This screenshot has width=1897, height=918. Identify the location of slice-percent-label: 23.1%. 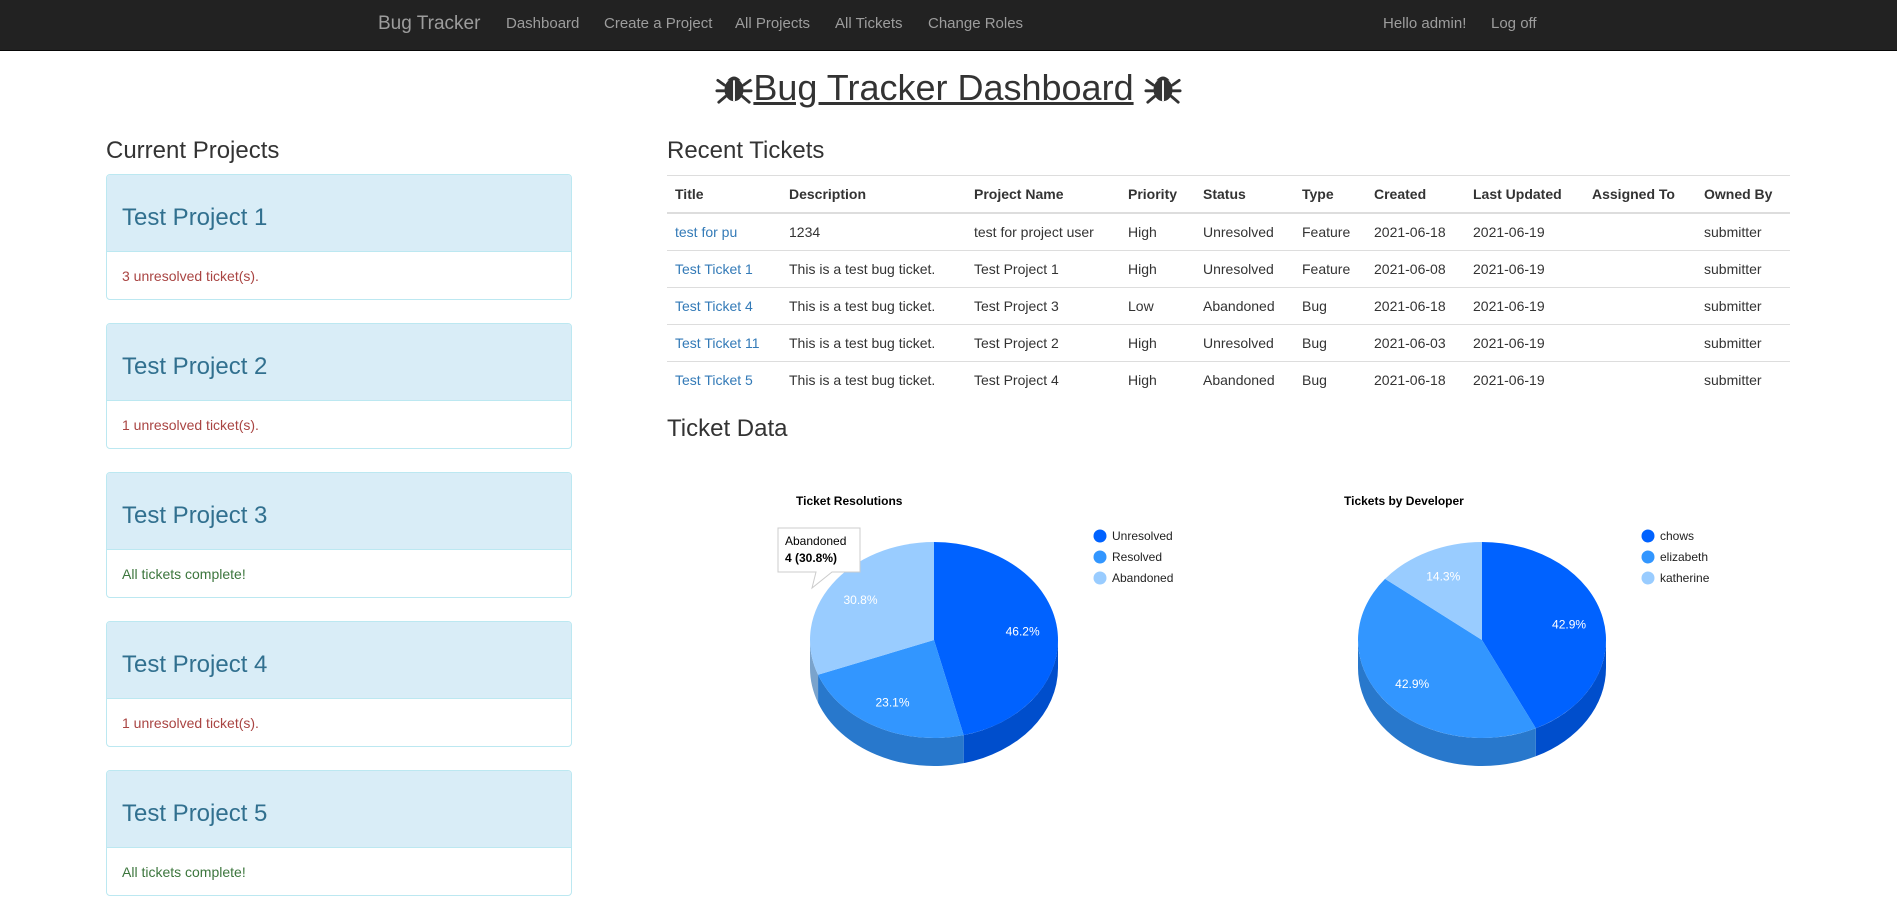
(892, 702).